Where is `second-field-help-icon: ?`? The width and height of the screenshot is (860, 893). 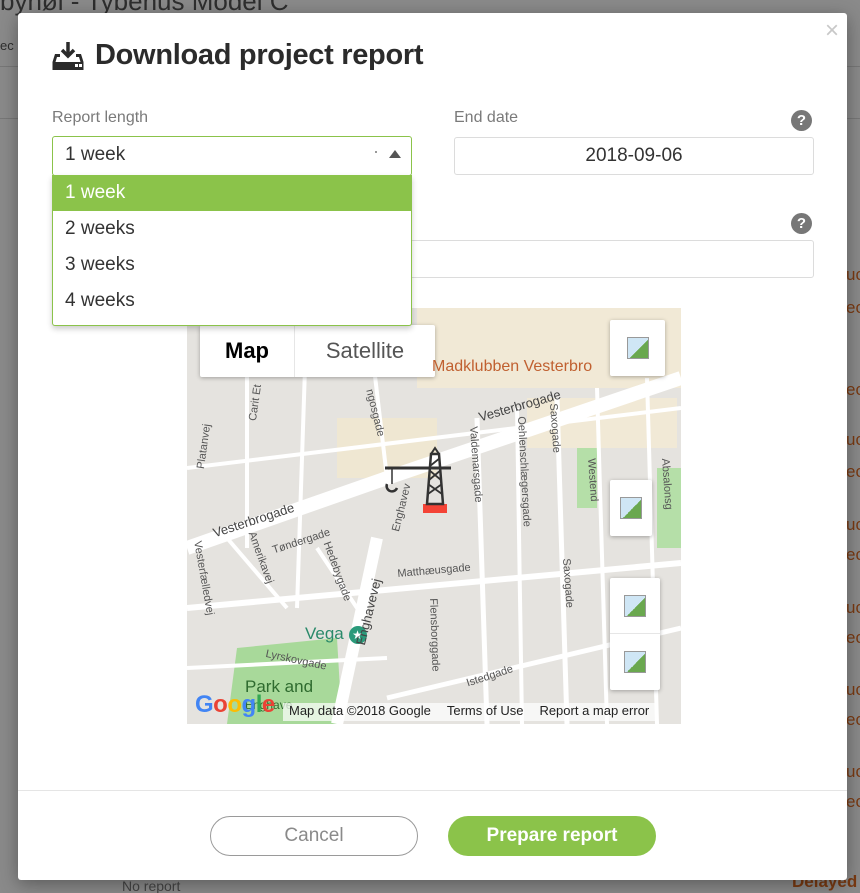
second-field-help-icon: ? is located at coordinates (801, 223).